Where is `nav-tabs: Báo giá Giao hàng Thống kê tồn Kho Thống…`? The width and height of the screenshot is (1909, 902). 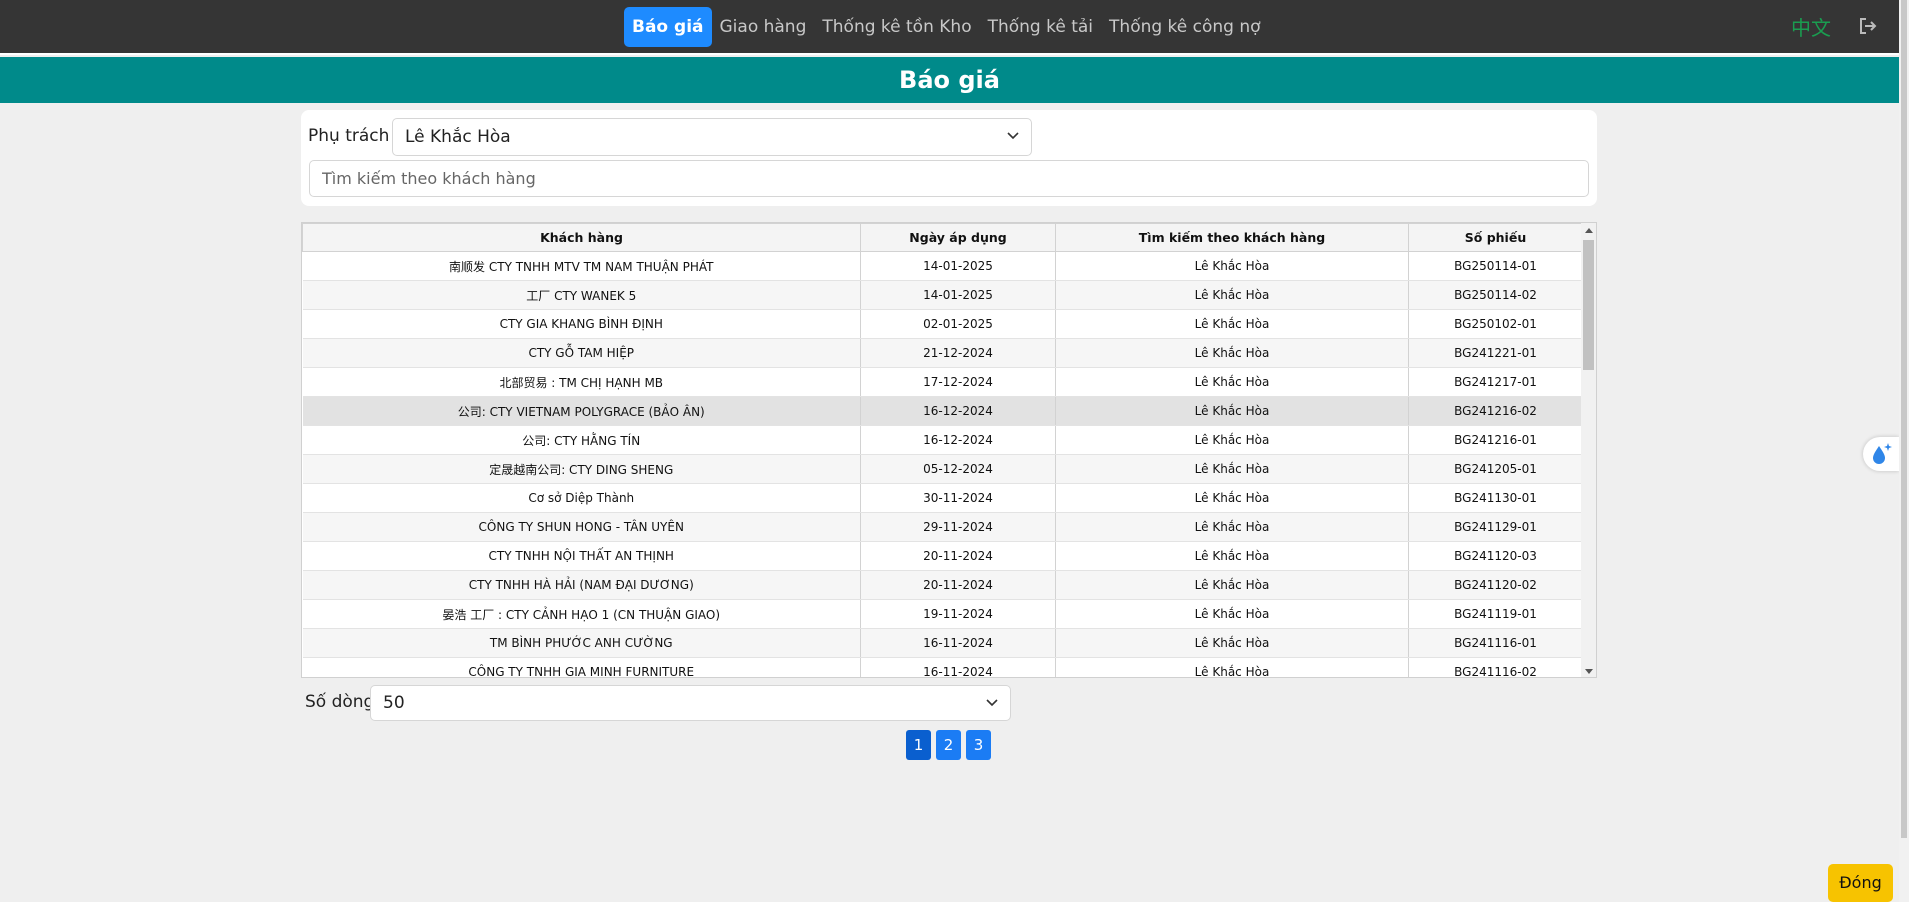 nav-tabs: Báo giá Giao hàng Thống kê tồn Kho Thống… is located at coordinates (946, 27).